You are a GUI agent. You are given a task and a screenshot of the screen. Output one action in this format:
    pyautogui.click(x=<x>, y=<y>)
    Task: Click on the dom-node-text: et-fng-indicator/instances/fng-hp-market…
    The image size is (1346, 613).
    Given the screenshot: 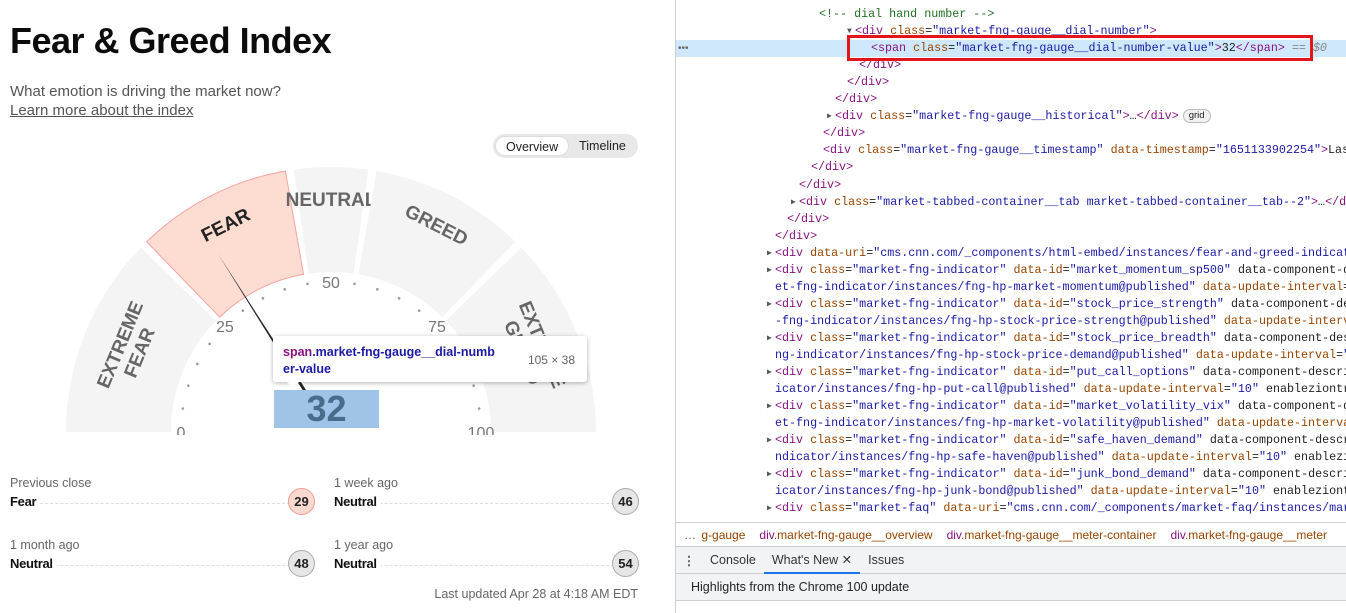 What is the action you would take?
    pyautogui.click(x=1060, y=286)
    